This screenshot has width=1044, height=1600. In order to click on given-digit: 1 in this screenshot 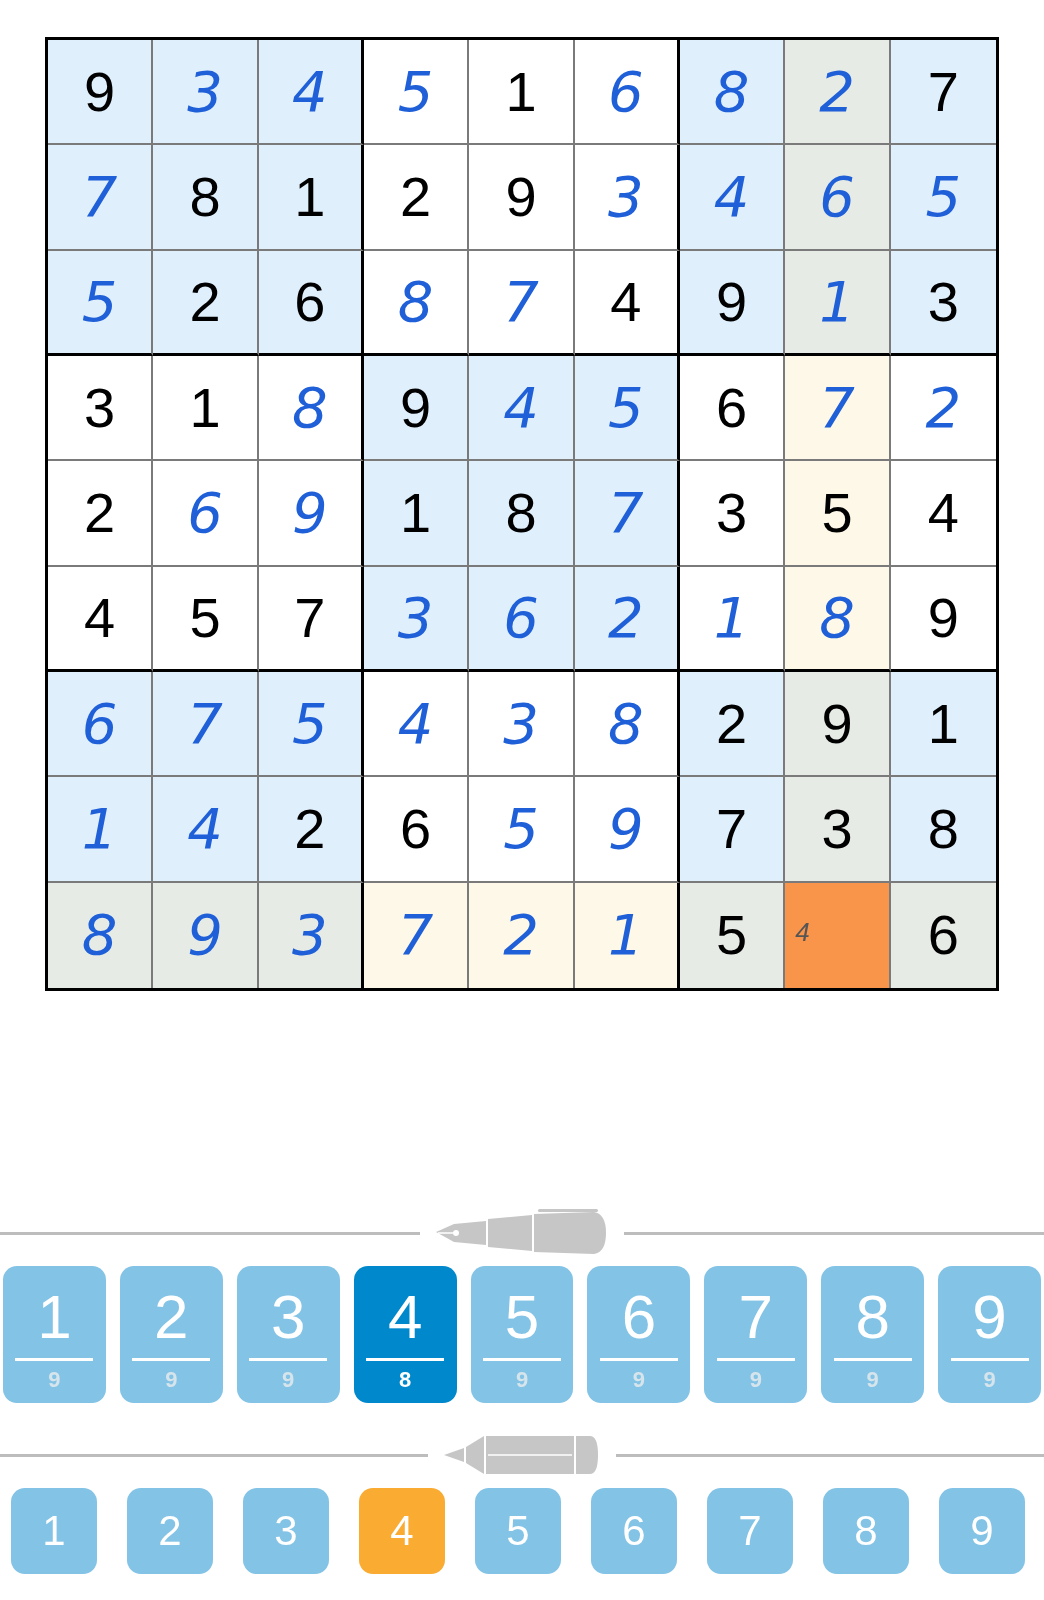, I will do `click(205, 407)`.